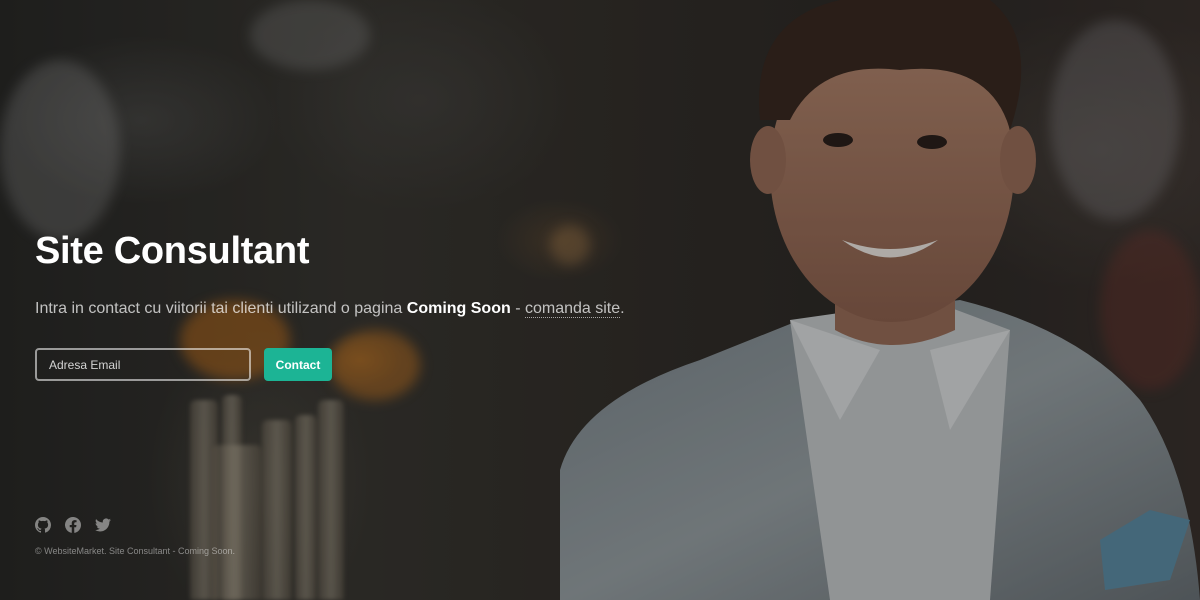 Image resolution: width=1200 pixels, height=600 pixels. I want to click on twitter-icon, so click(103, 525).